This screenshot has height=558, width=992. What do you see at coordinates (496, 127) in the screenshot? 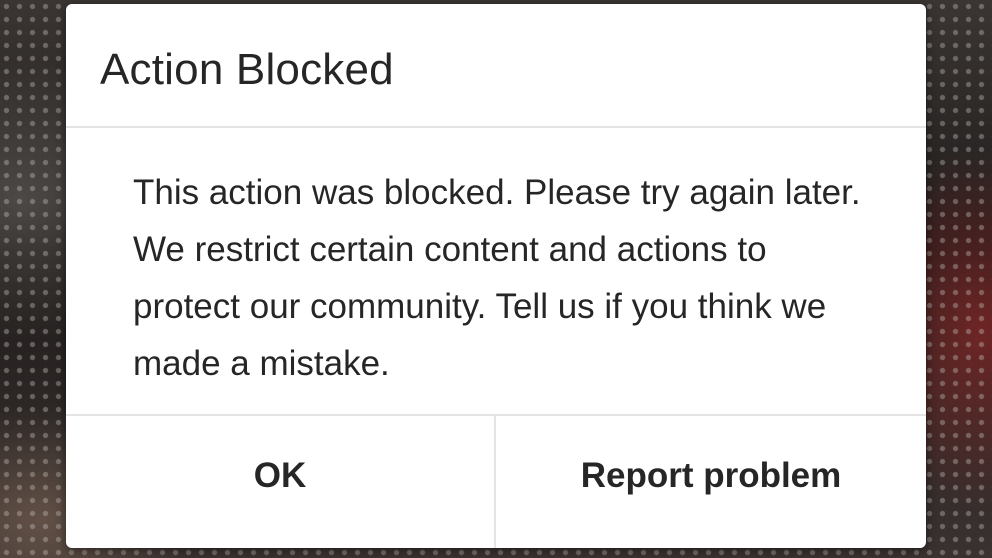
I see `title-divider` at bounding box center [496, 127].